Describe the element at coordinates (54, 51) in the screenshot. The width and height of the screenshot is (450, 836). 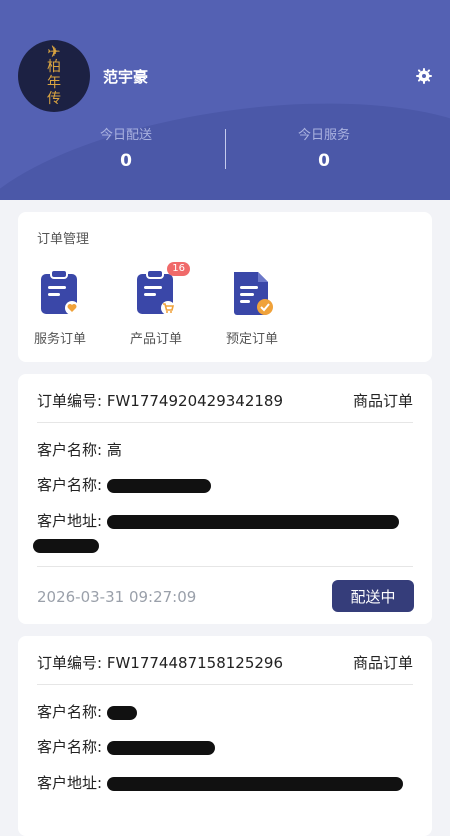
I see `bird-logo-icon: ✈` at that location.